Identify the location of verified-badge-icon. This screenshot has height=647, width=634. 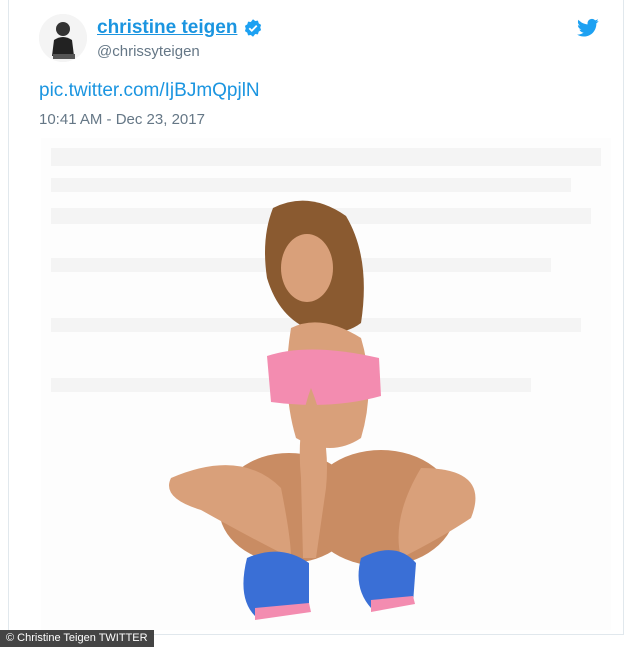
(253, 28).